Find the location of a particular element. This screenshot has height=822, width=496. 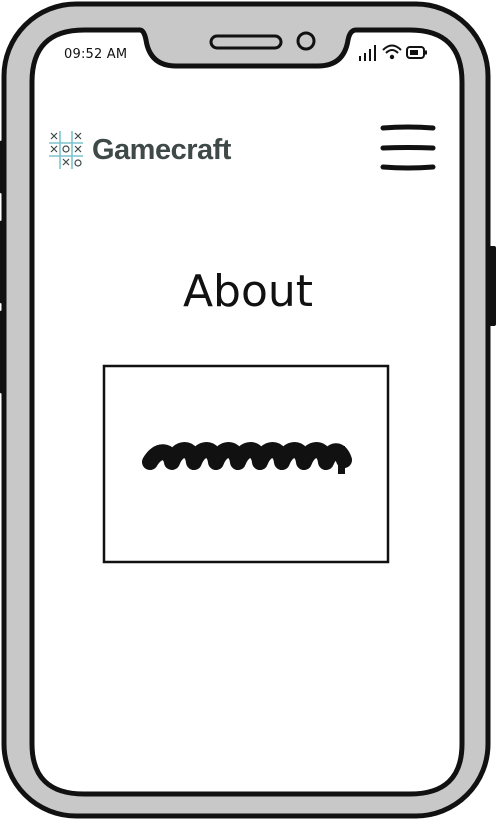

page-title: About is located at coordinates (248, 291).